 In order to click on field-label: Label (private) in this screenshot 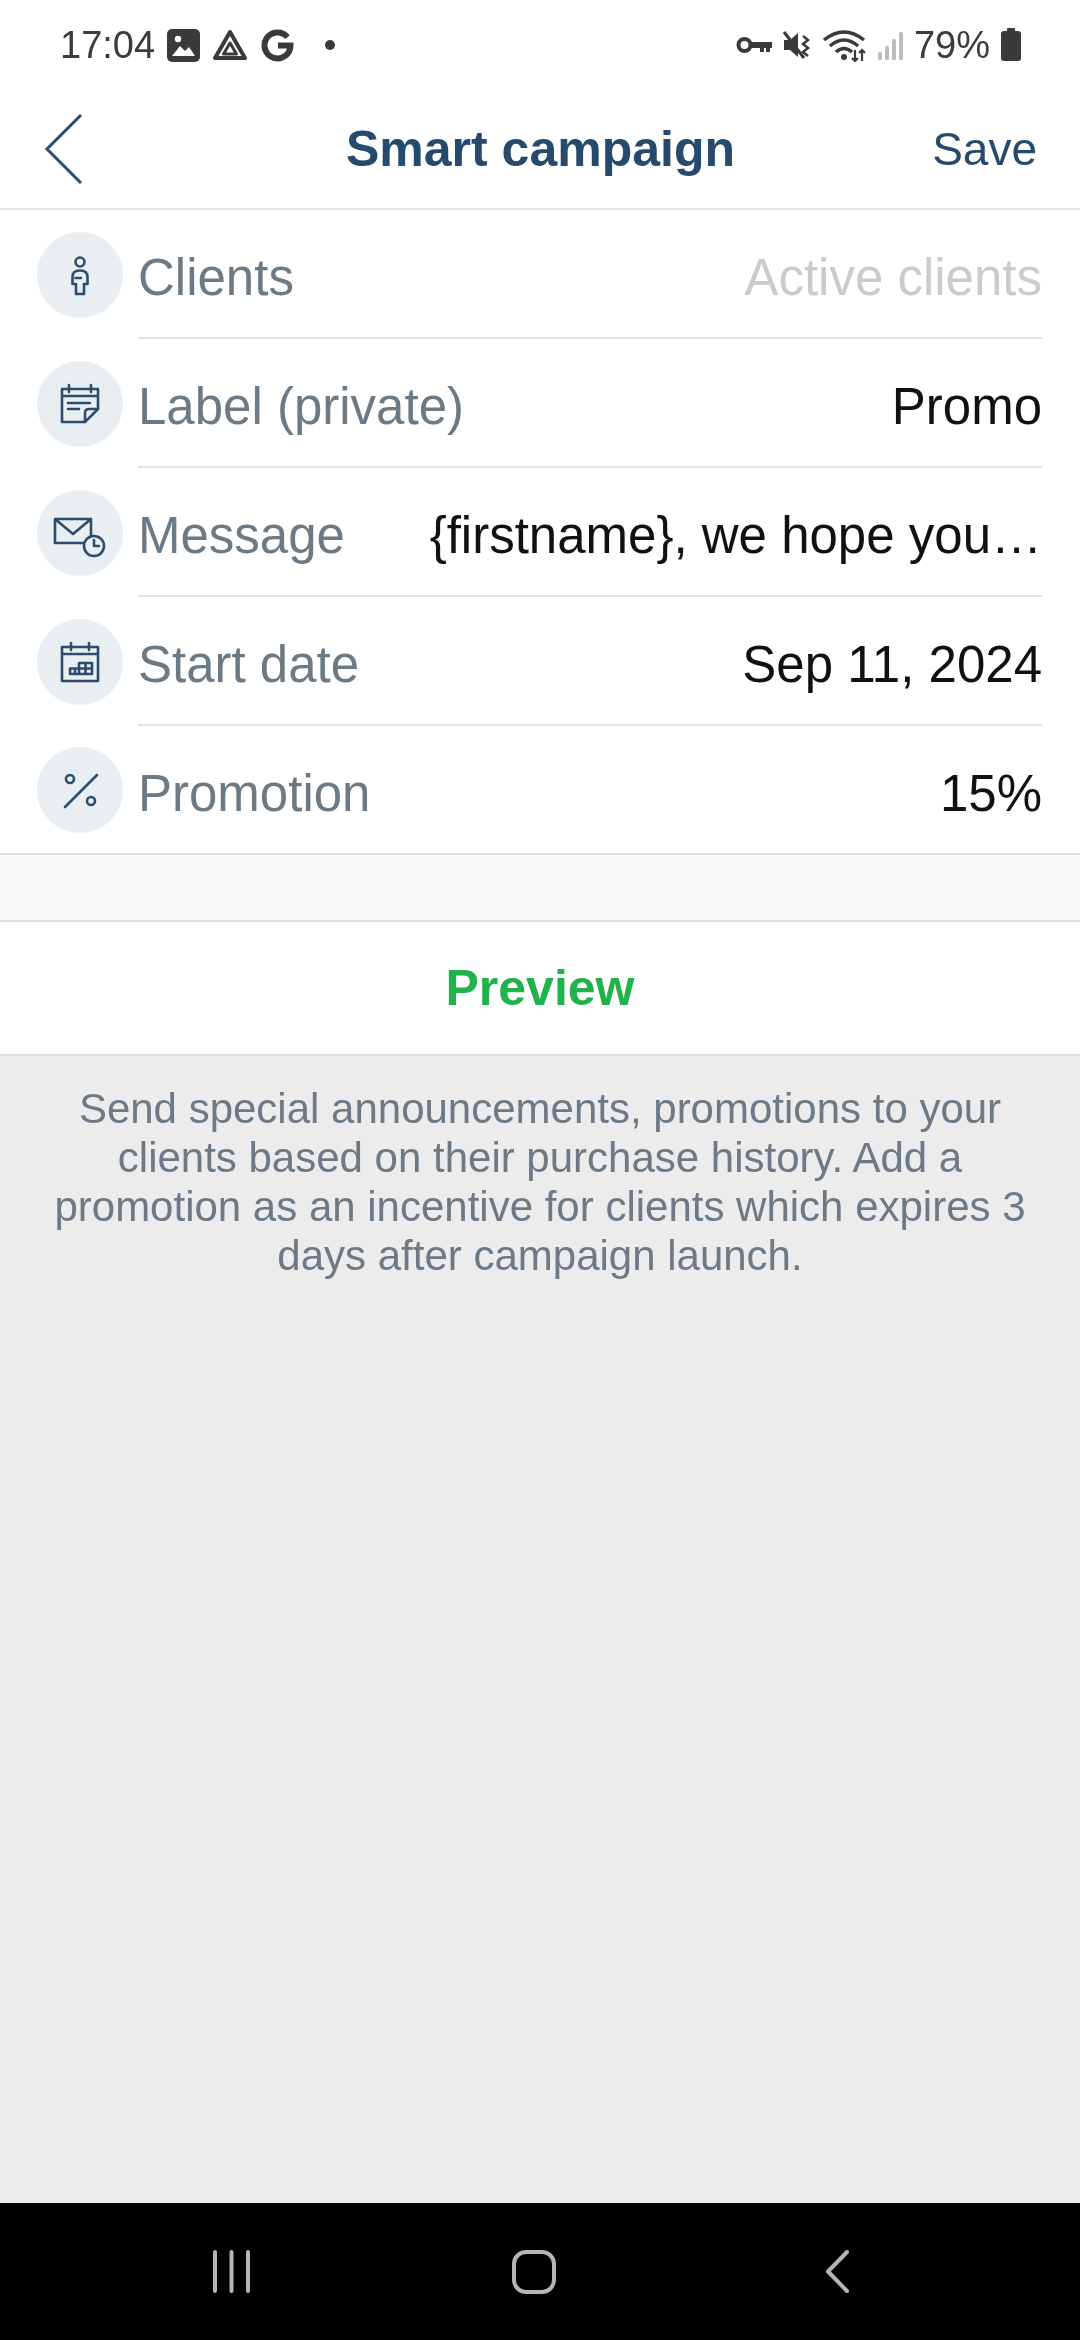, I will do `click(301, 406)`.